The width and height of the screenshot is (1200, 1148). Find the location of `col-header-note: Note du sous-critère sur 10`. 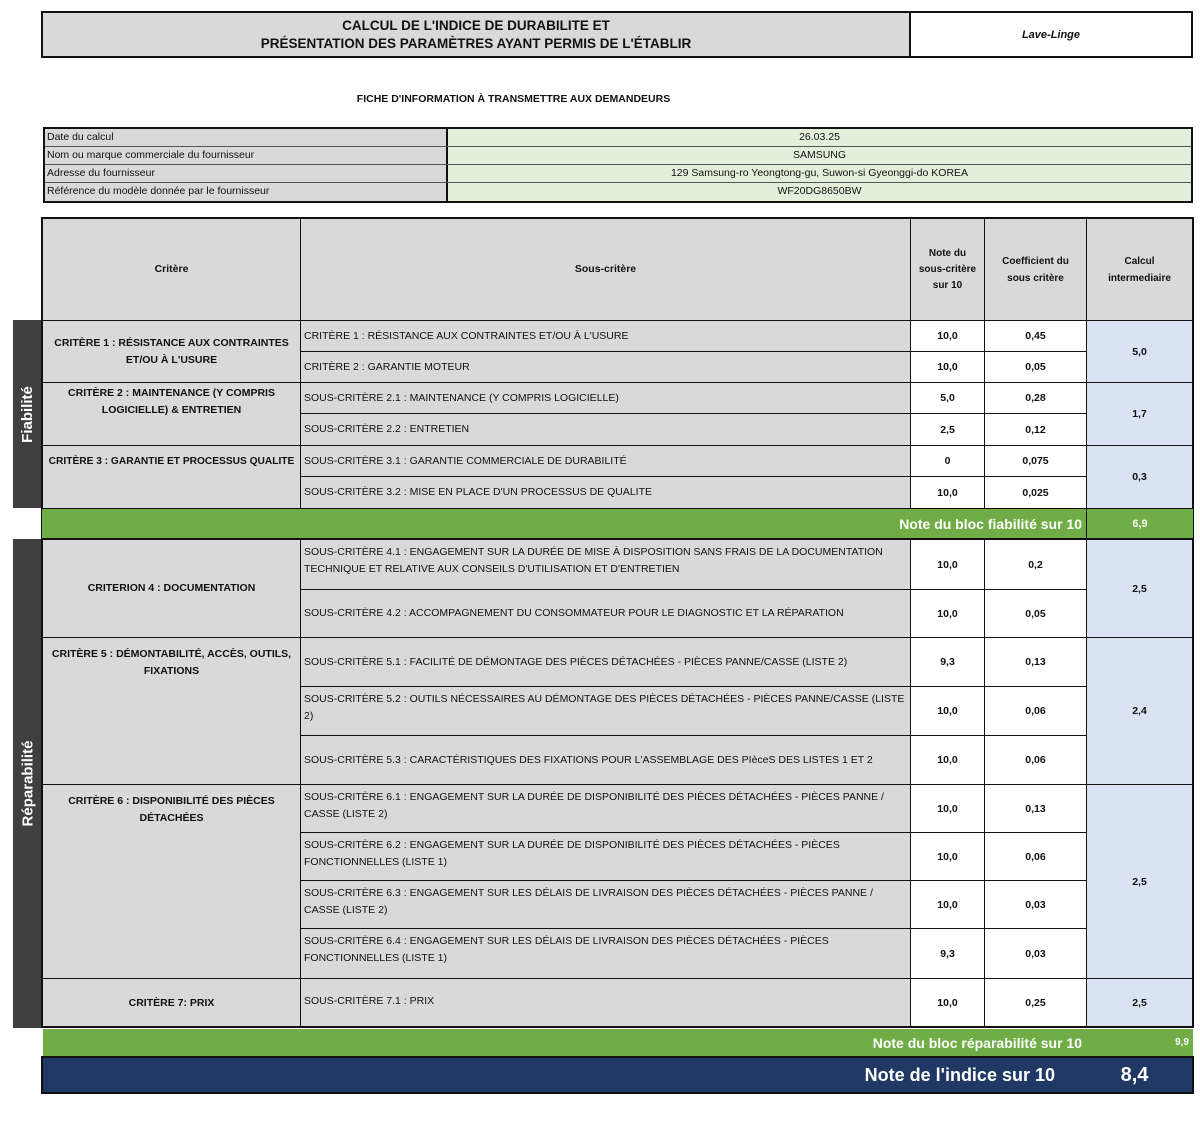

col-header-note: Note du sous-critère sur 10 is located at coordinates (947, 269).